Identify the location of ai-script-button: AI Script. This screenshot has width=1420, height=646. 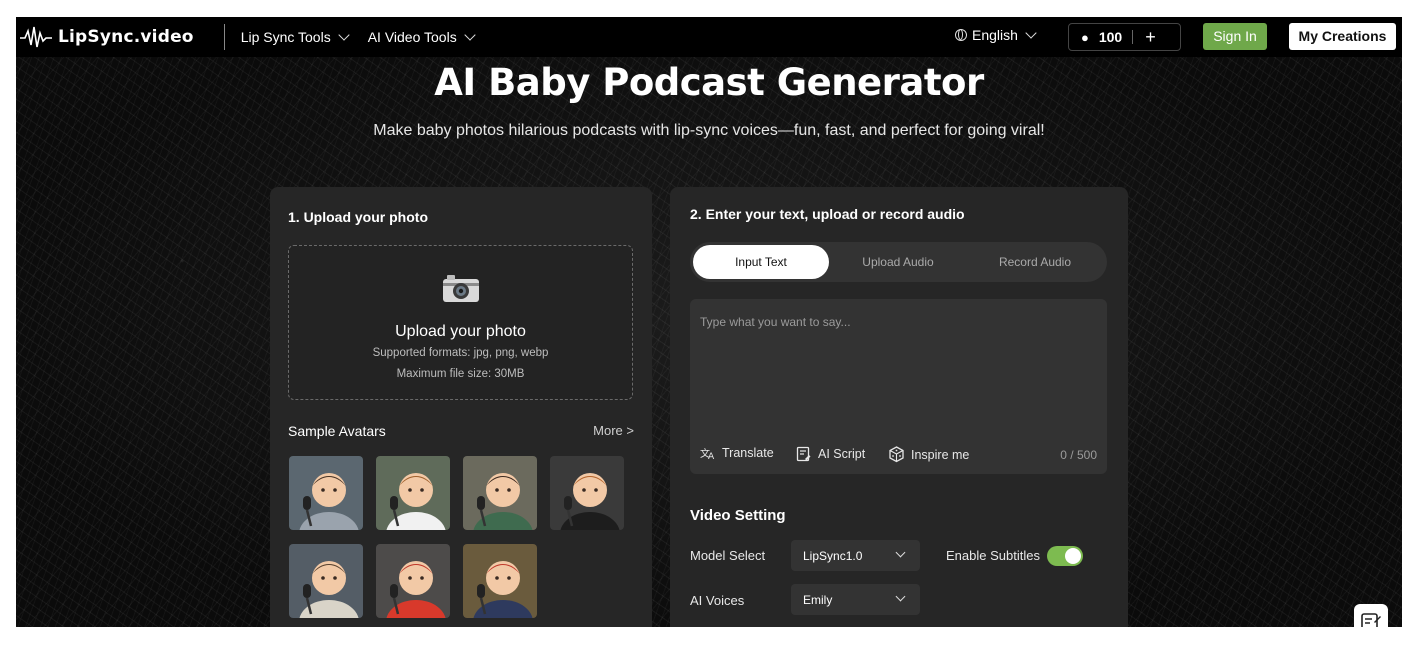
(830, 454).